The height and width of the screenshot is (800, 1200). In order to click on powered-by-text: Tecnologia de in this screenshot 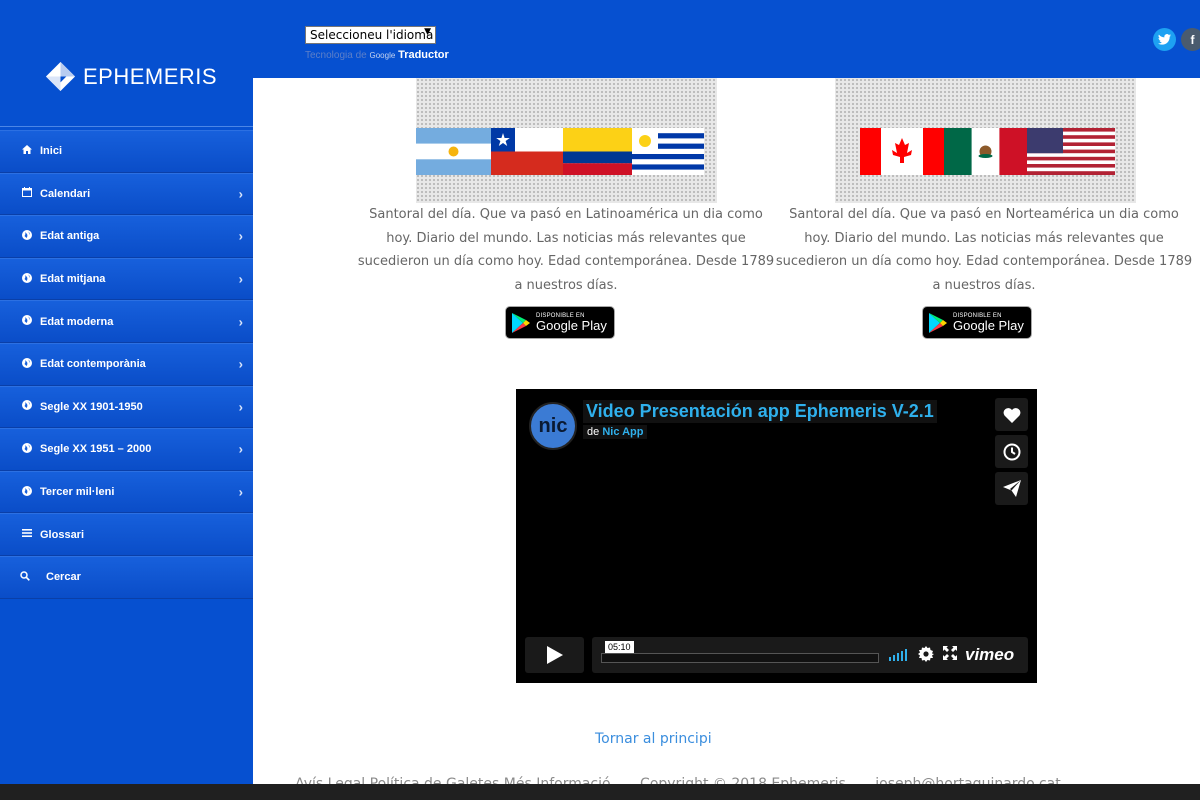, I will do `click(336, 55)`.